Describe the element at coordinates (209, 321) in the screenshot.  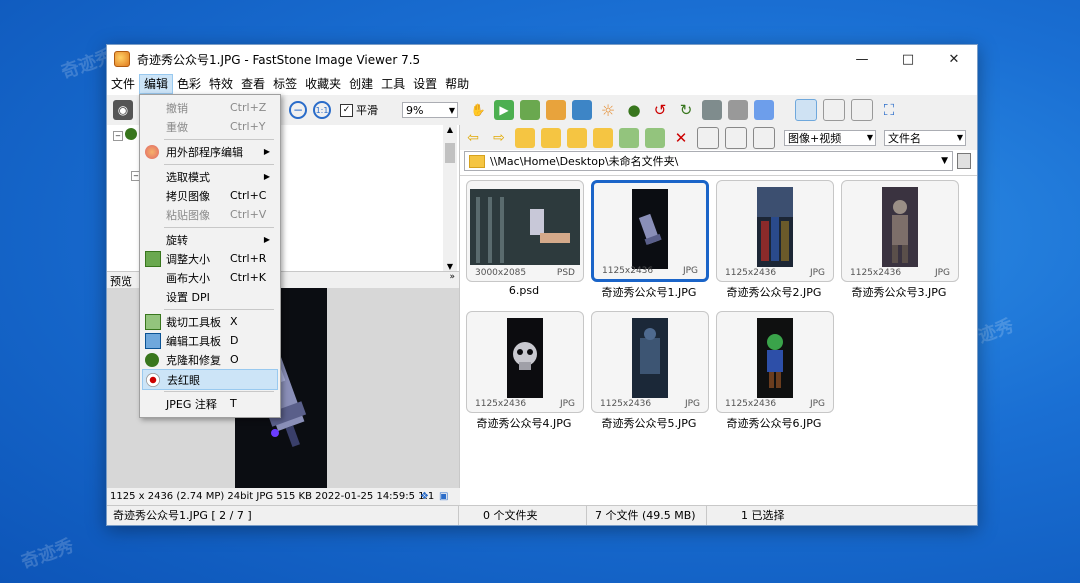
I see `menu-item-crop-board: 裁切工具板 X` at that location.